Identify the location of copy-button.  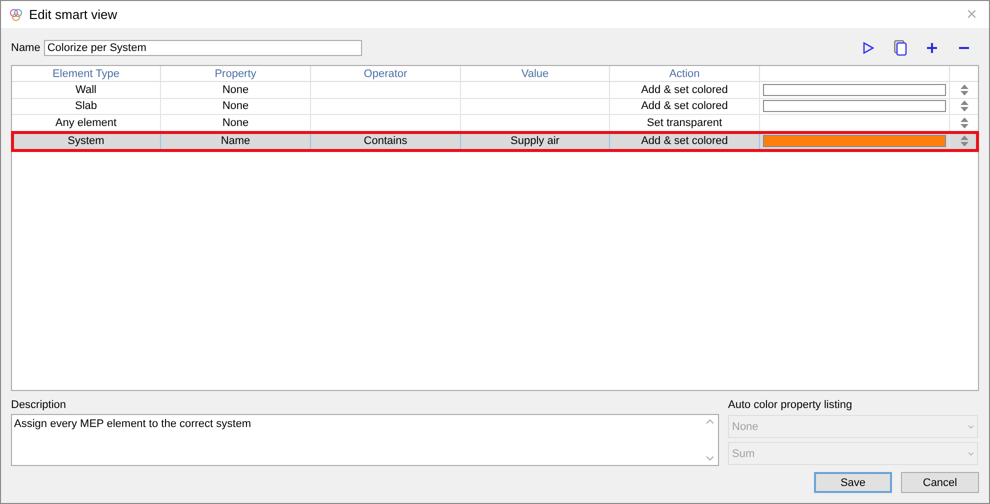
(900, 48).